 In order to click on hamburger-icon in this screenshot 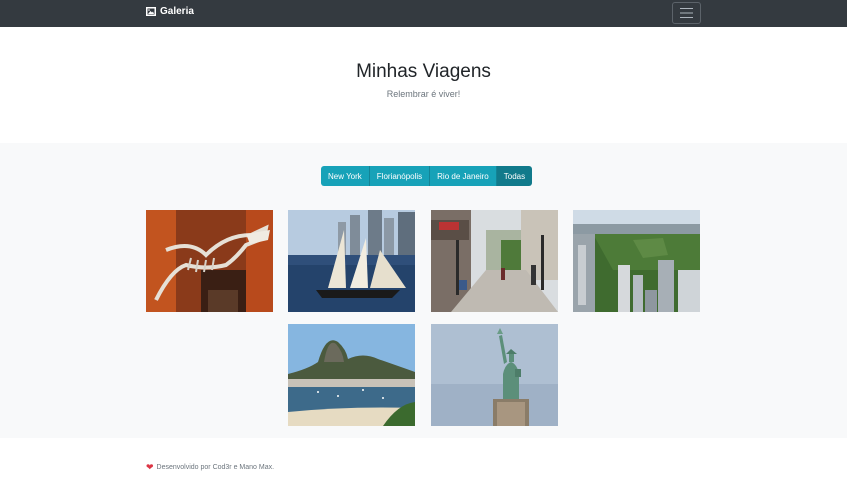, I will do `click(686, 13)`.